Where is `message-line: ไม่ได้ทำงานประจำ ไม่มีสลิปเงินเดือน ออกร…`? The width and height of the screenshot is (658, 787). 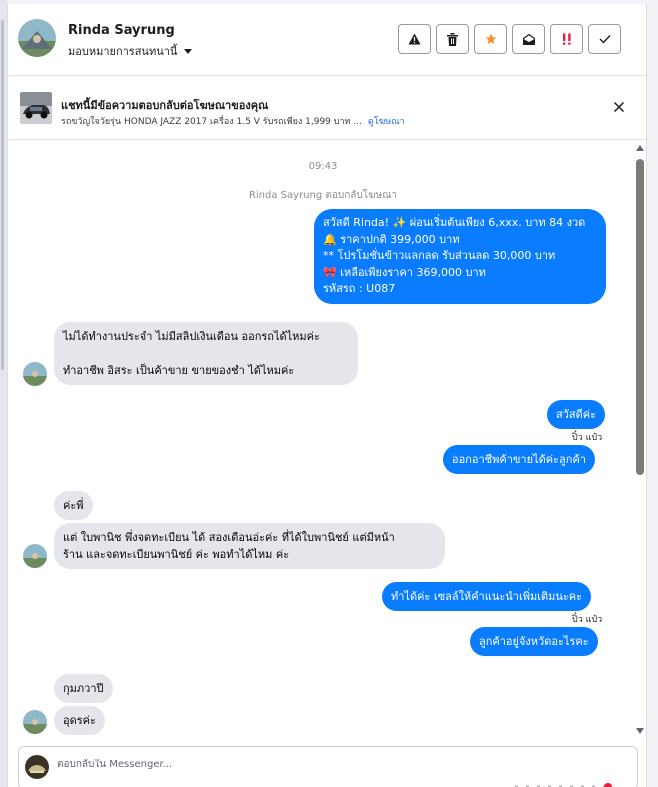 message-line: ไม่ได้ทำงานประจำ ไม่มีสลิปเงินเดือน ออกร… is located at coordinates (191, 336).